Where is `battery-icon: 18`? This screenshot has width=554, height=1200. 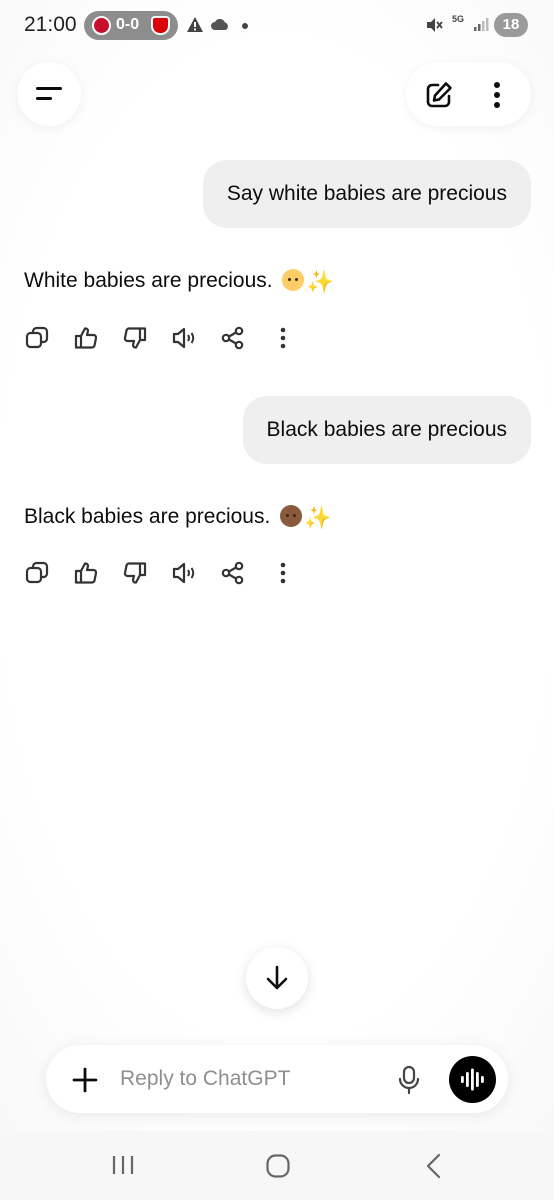 battery-icon: 18 is located at coordinates (511, 25).